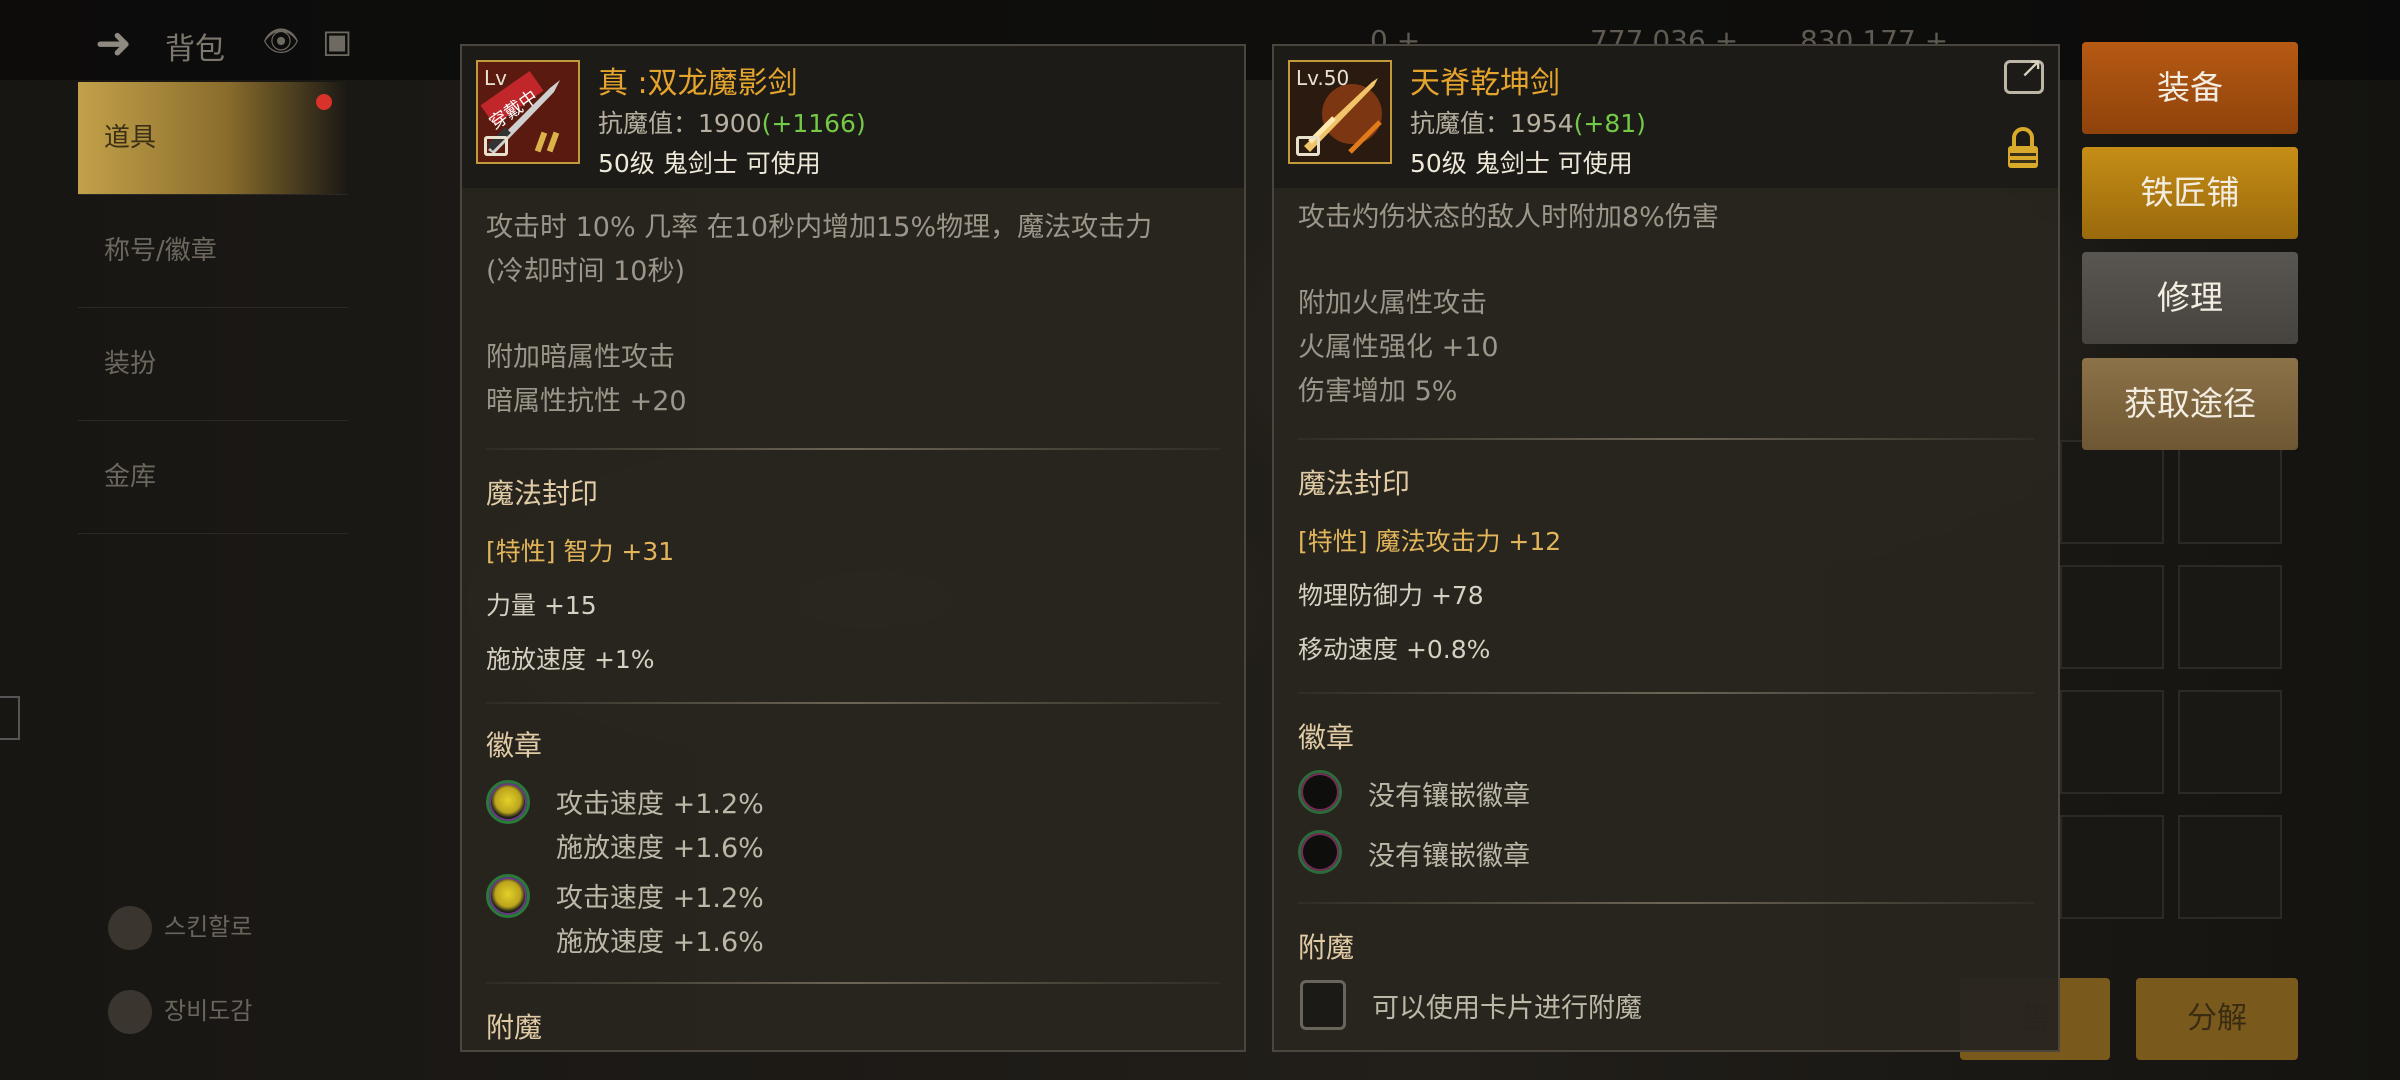 The image size is (2400, 1080). What do you see at coordinates (2217, 1019) in the screenshot?
I see `disassemble-button: 分解` at bounding box center [2217, 1019].